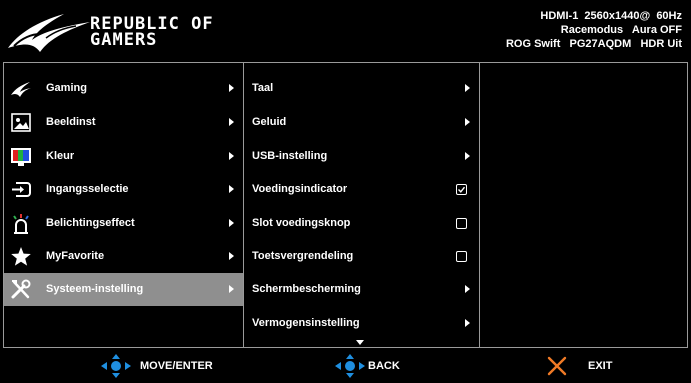 This screenshot has height=383, width=691. Describe the element at coordinates (361, 256) in the screenshot. I see `sub-menu-item-toetsvergrendeling: Toetsvergrendeling` at that location.